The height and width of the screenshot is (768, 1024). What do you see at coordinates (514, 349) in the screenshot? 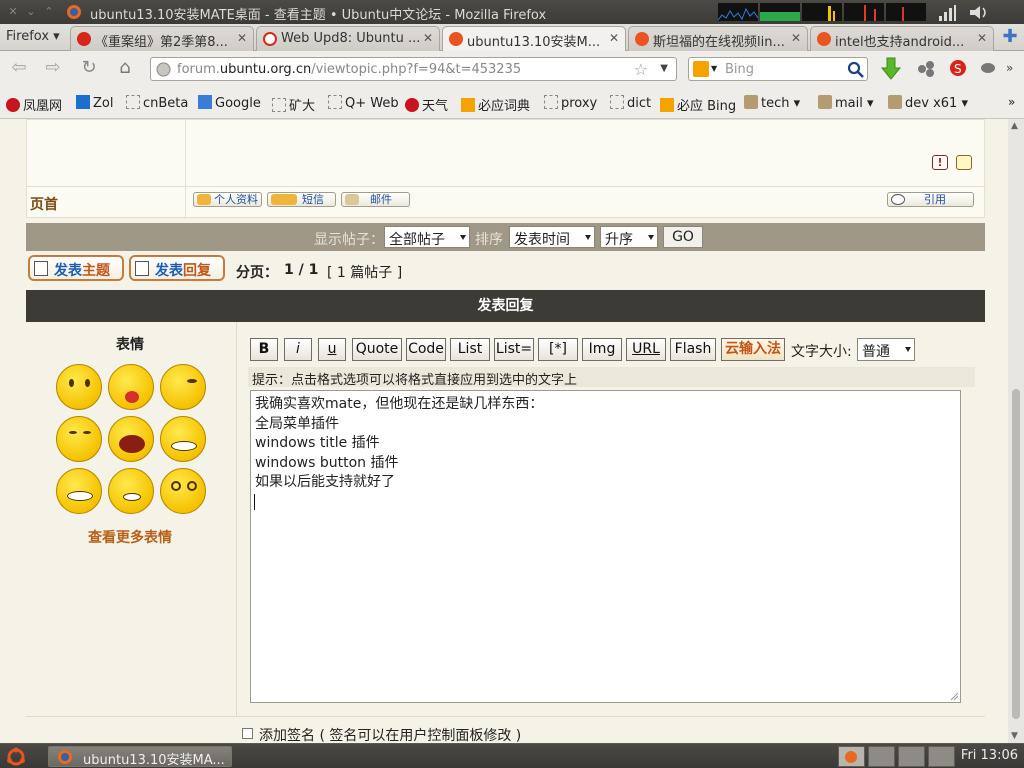
I see `ordered-list-format-button: List=` at bounding box center [514, 349].